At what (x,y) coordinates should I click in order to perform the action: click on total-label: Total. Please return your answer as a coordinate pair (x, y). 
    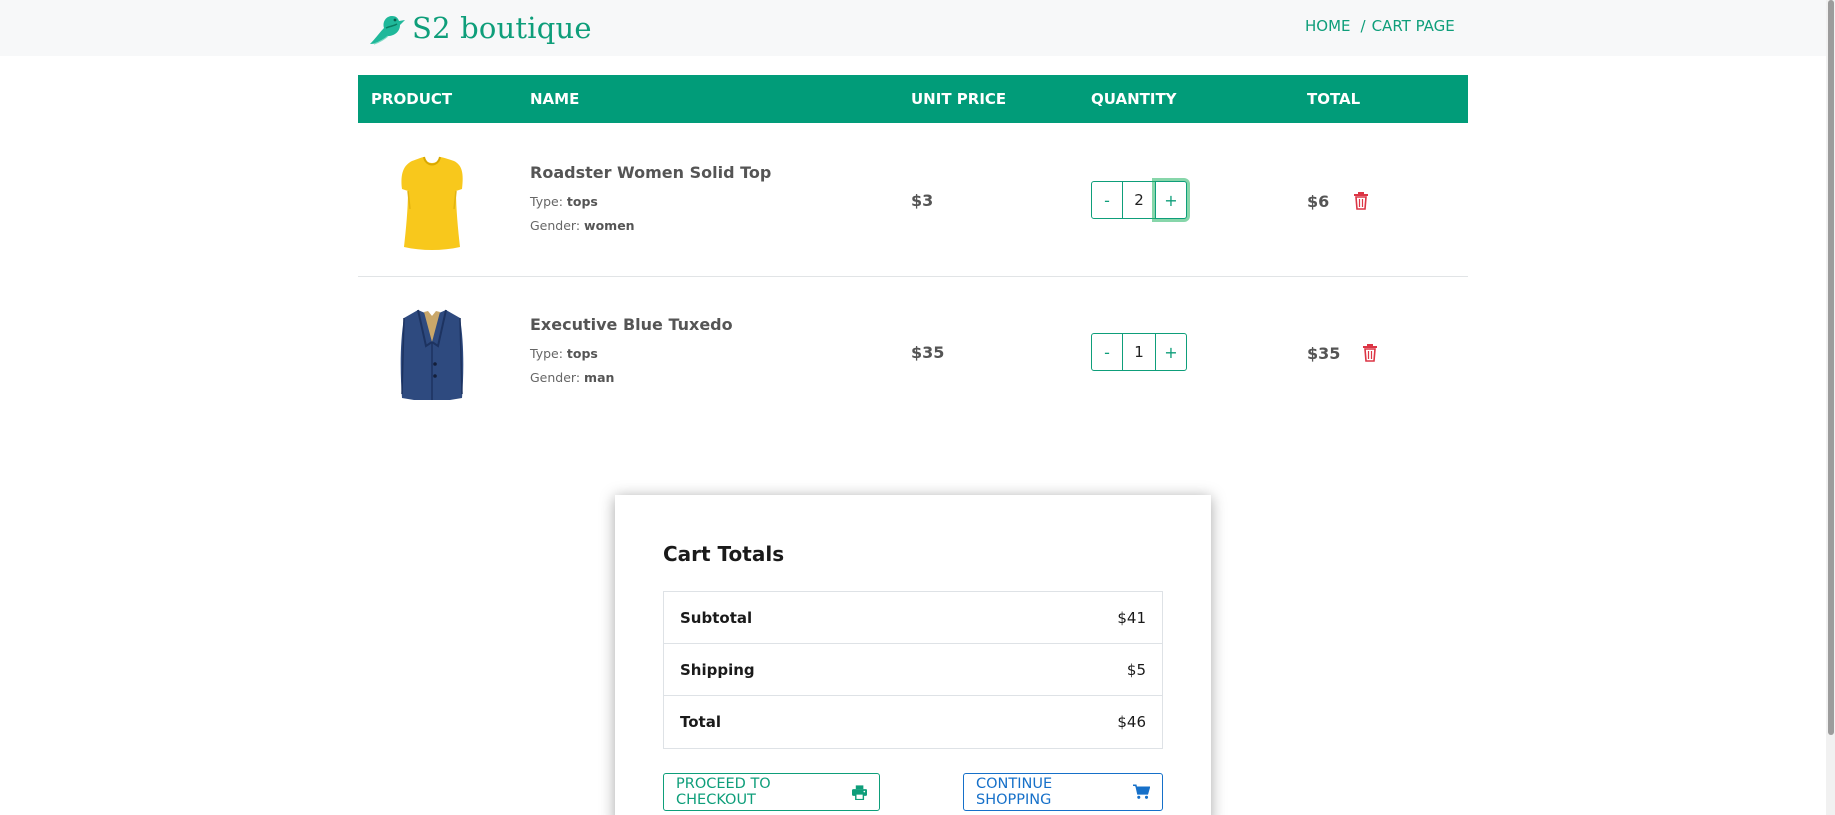
    Looking at the image, I should click on (700, 722).